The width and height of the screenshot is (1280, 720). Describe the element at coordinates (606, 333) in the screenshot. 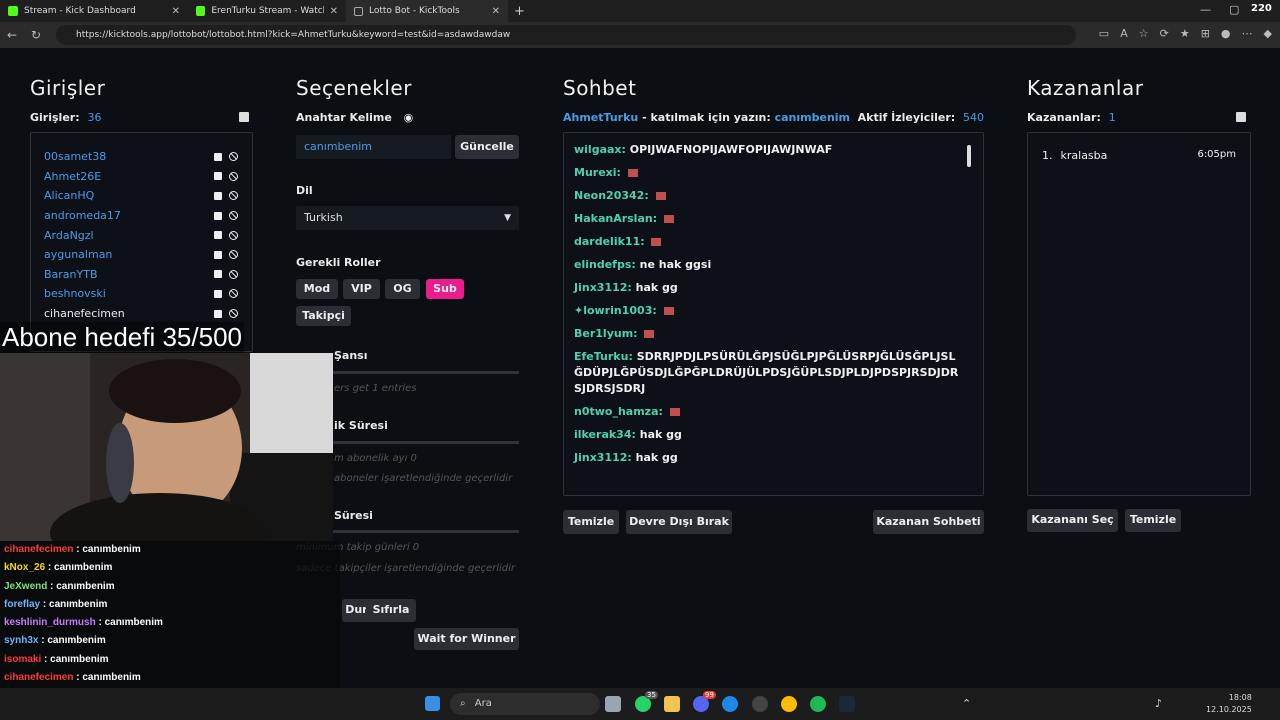

I see `chat-username: Ber1lyum:` at that location.